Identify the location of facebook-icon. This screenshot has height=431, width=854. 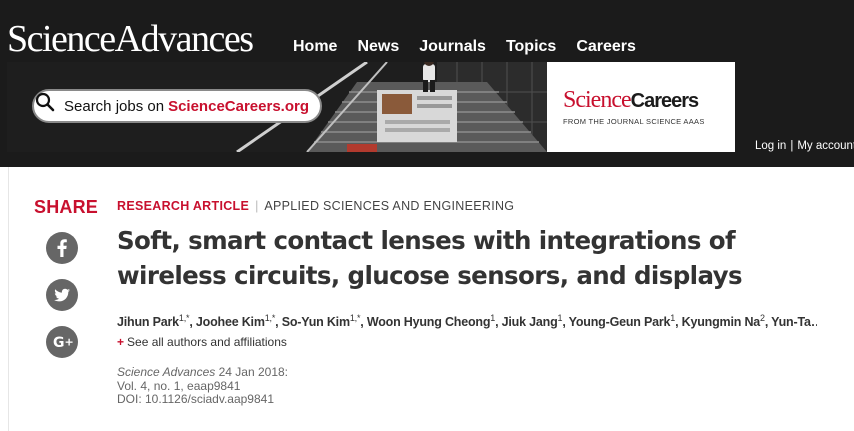
(62, 248).